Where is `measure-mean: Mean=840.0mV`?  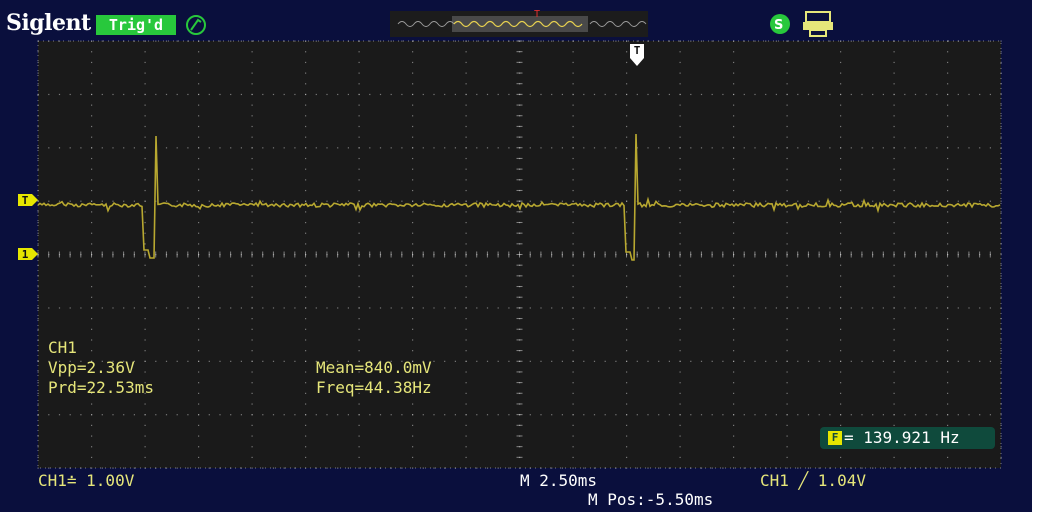
measure-mean: Mean=840.0mV is located at coordinates (374, 367).